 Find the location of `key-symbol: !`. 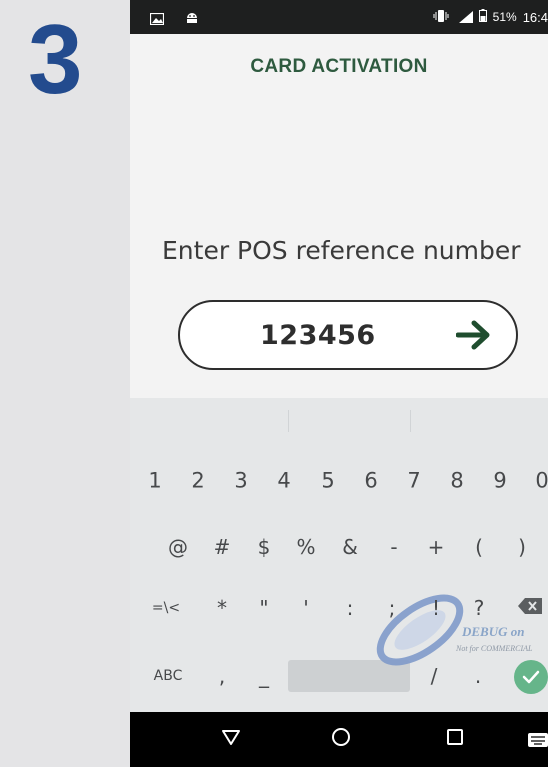

key-symbol: ! is located at coordinates (436, 608).